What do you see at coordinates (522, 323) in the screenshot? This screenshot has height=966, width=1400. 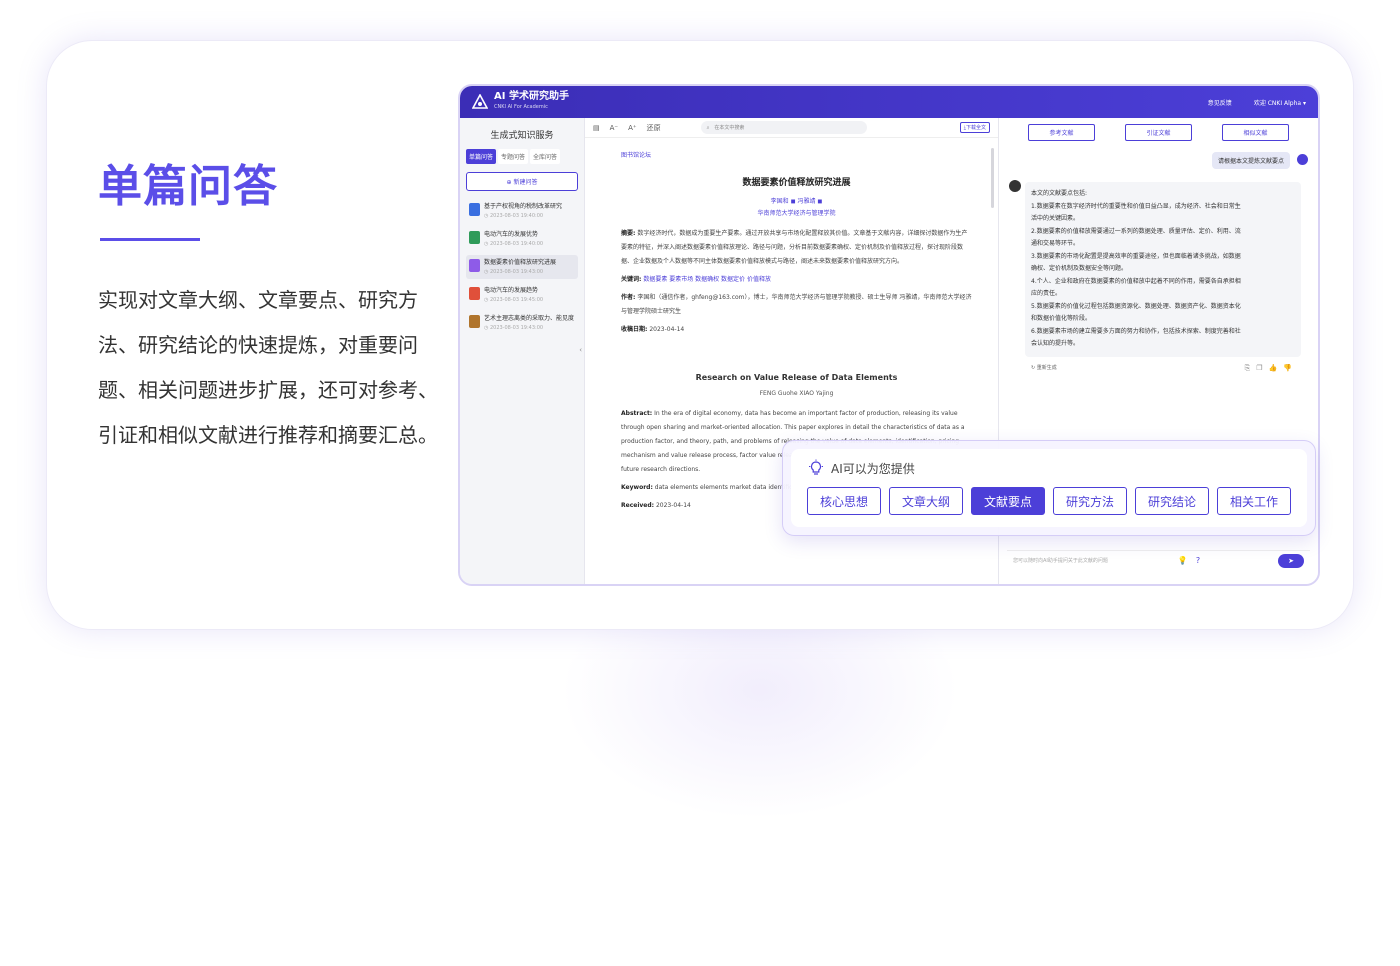 I see `history-item: 艺术主理志离类的采取力、能见度 ◷ 2023-08-03 19:43:00` at bounding box center [522, 323].